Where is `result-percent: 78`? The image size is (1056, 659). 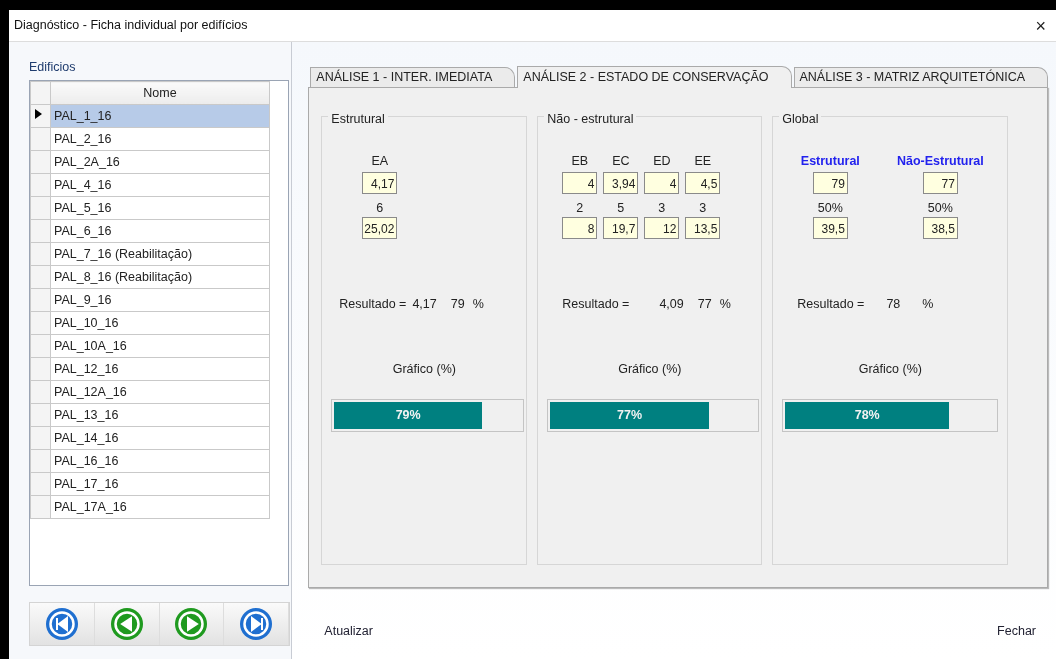
result-percent: 78 is located at coordinates (893, 304).